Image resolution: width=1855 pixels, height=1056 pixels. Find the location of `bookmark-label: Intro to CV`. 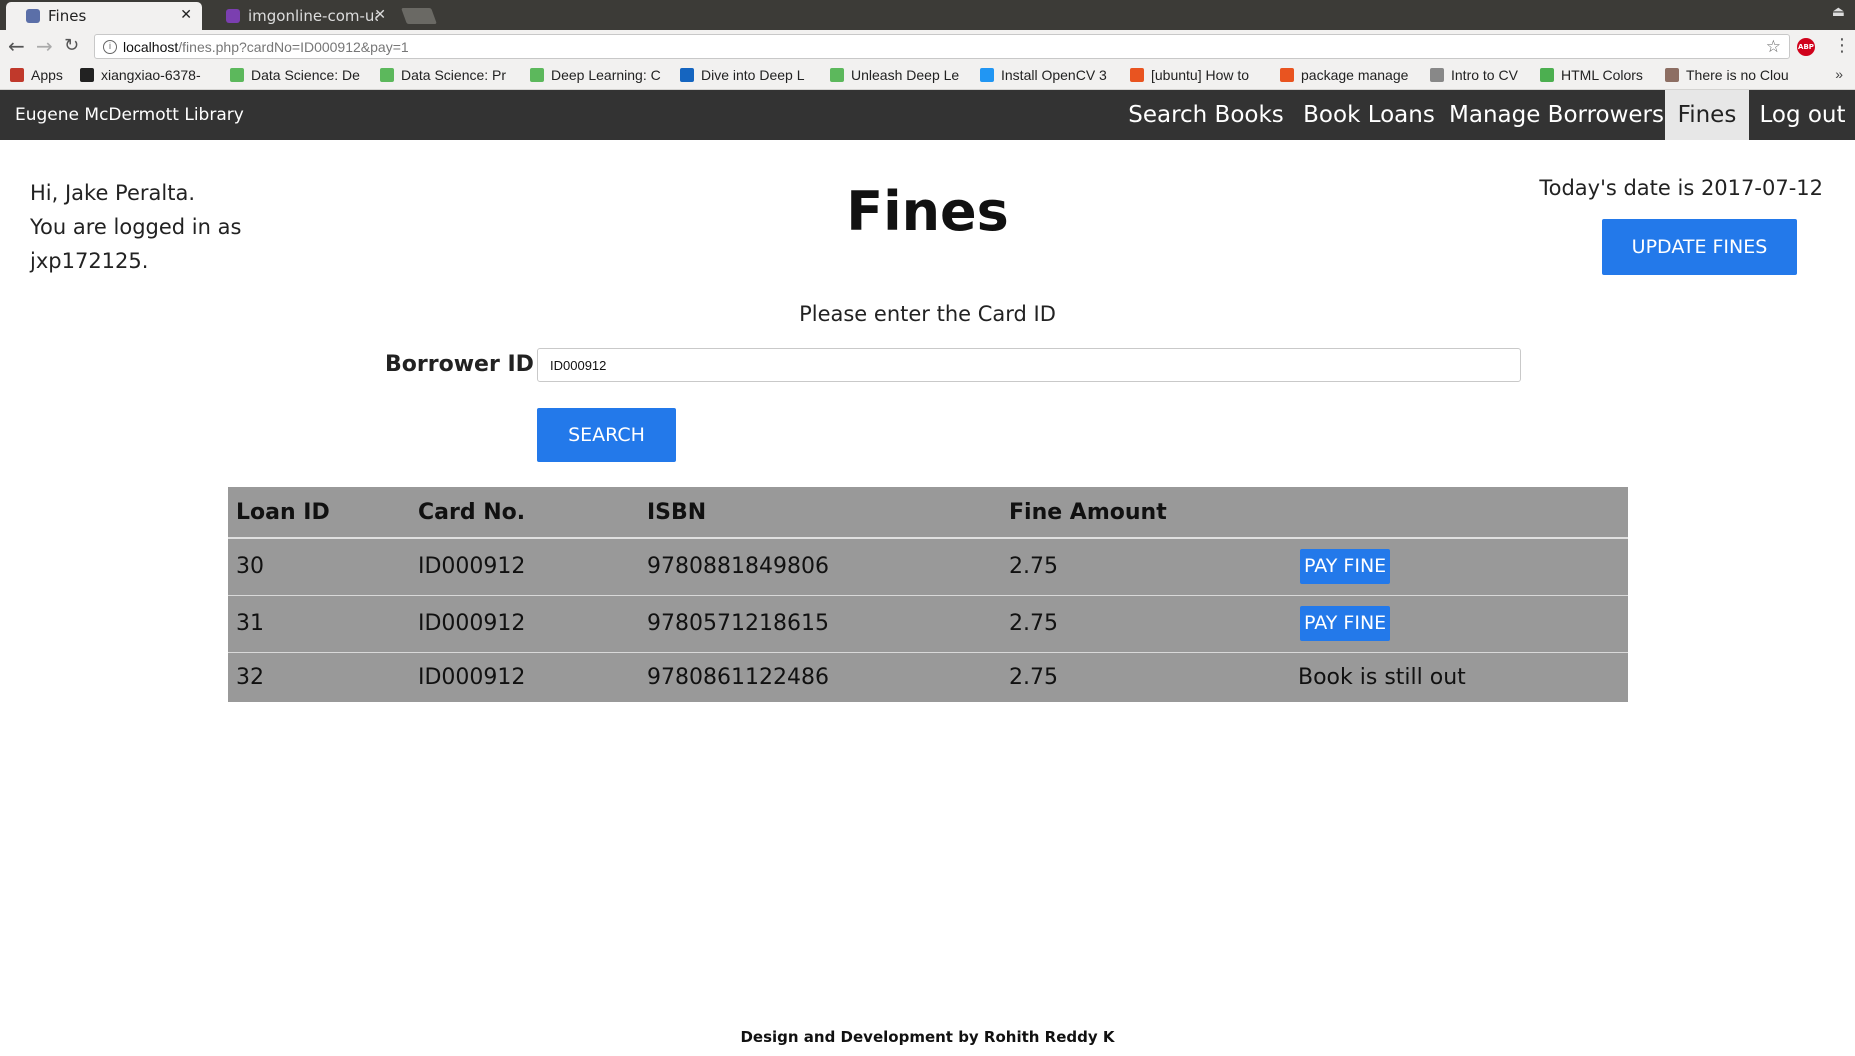

bookmark-label: Intro to CV is located at coordinates (1484, 75).